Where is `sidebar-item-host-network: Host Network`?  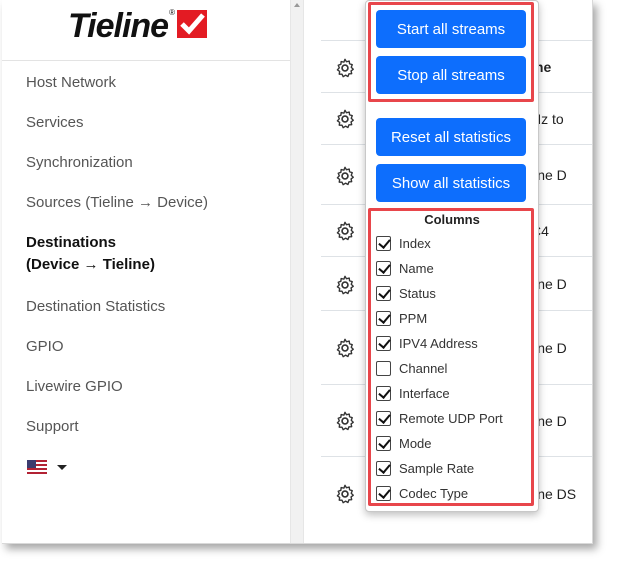
sidebar-item-host-network: Host Network is located at coordinates (117, 92).